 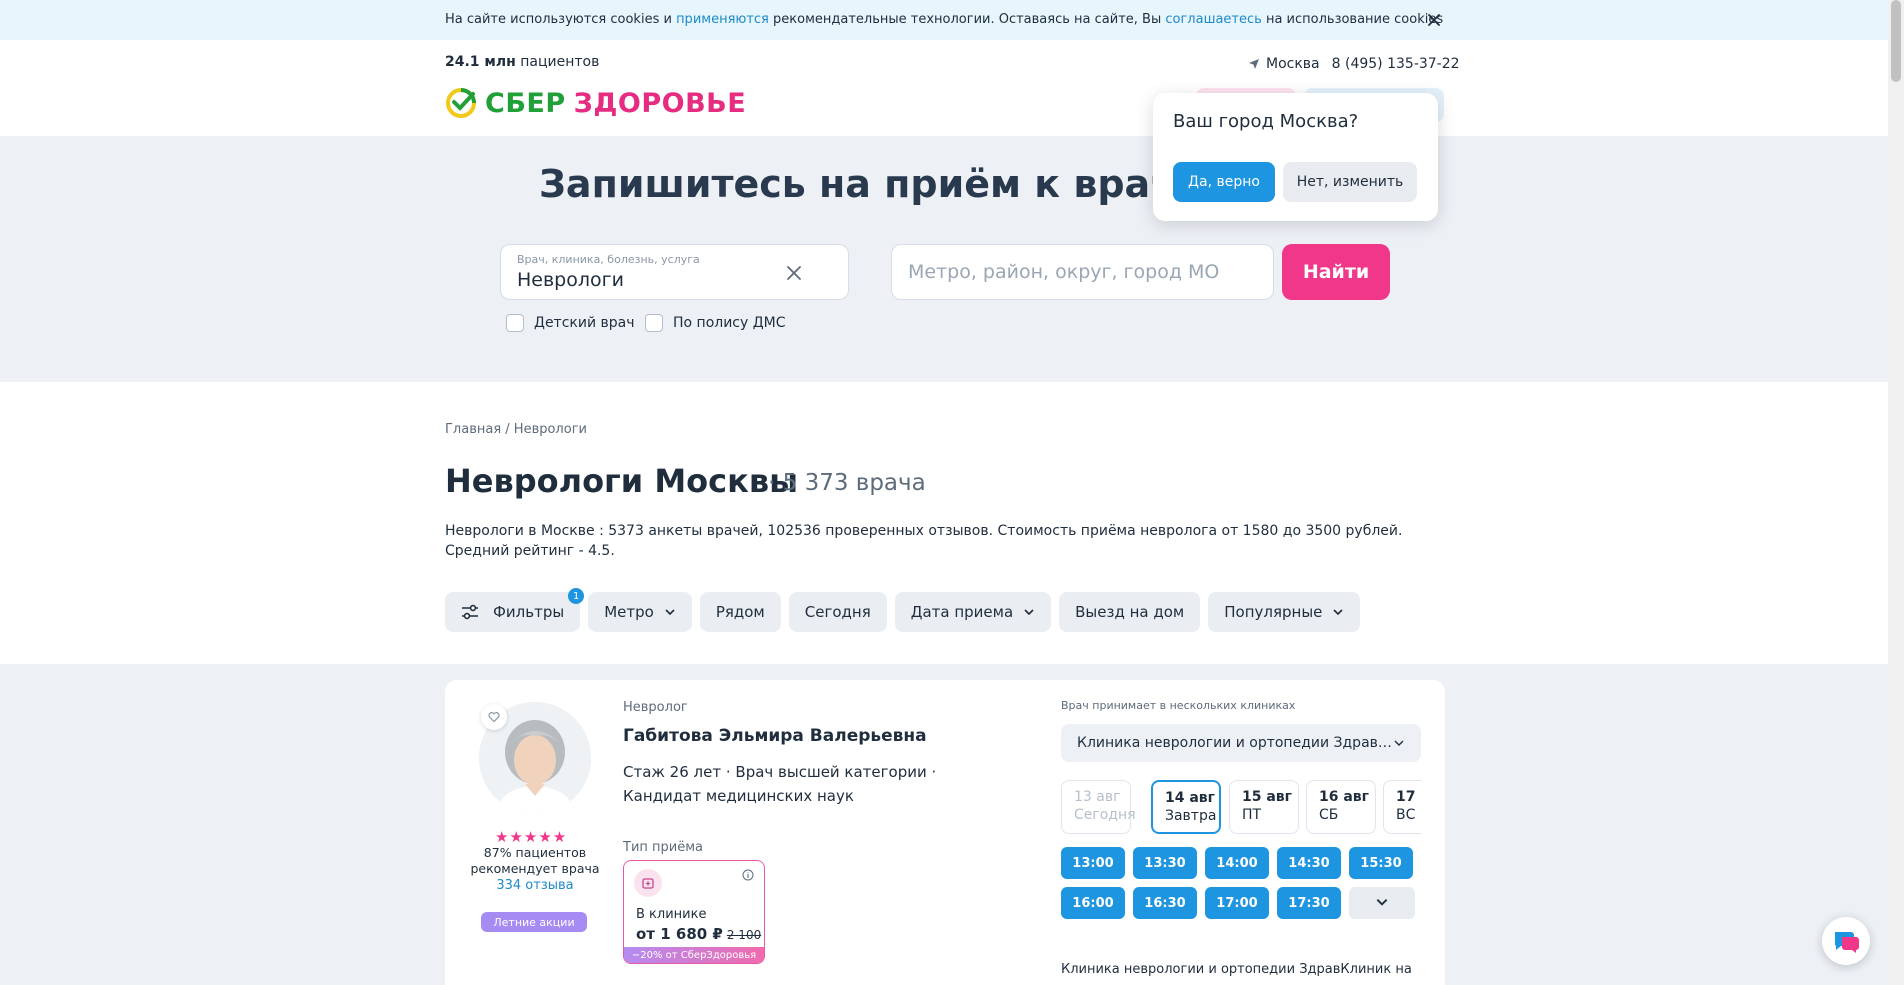 What do you see at coordinates (1237, 863) in the screenshot?
I see `time-slot: 14:00` at bounding box center [1237, 863].